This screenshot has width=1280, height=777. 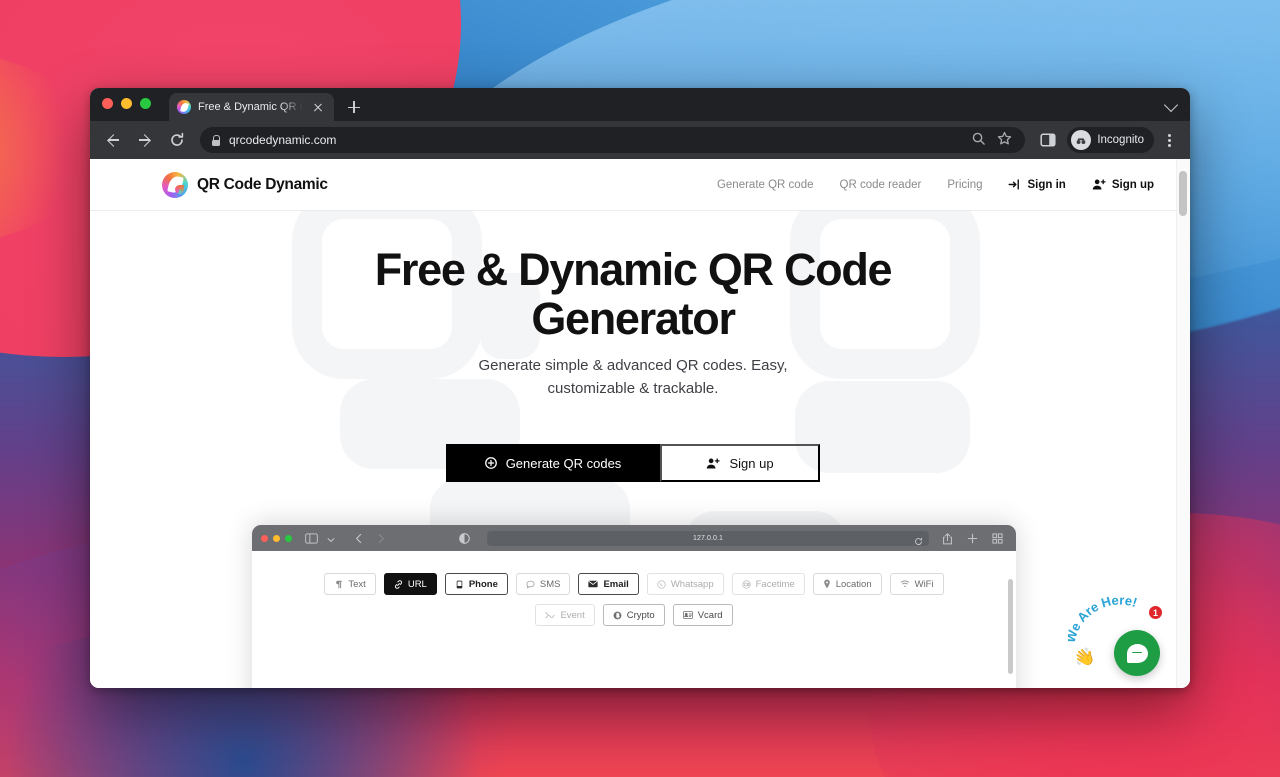 What do you see at coordinates (593, 584) in the screenshot?
I see `envelope-icon` at bounding box center [593, 584].